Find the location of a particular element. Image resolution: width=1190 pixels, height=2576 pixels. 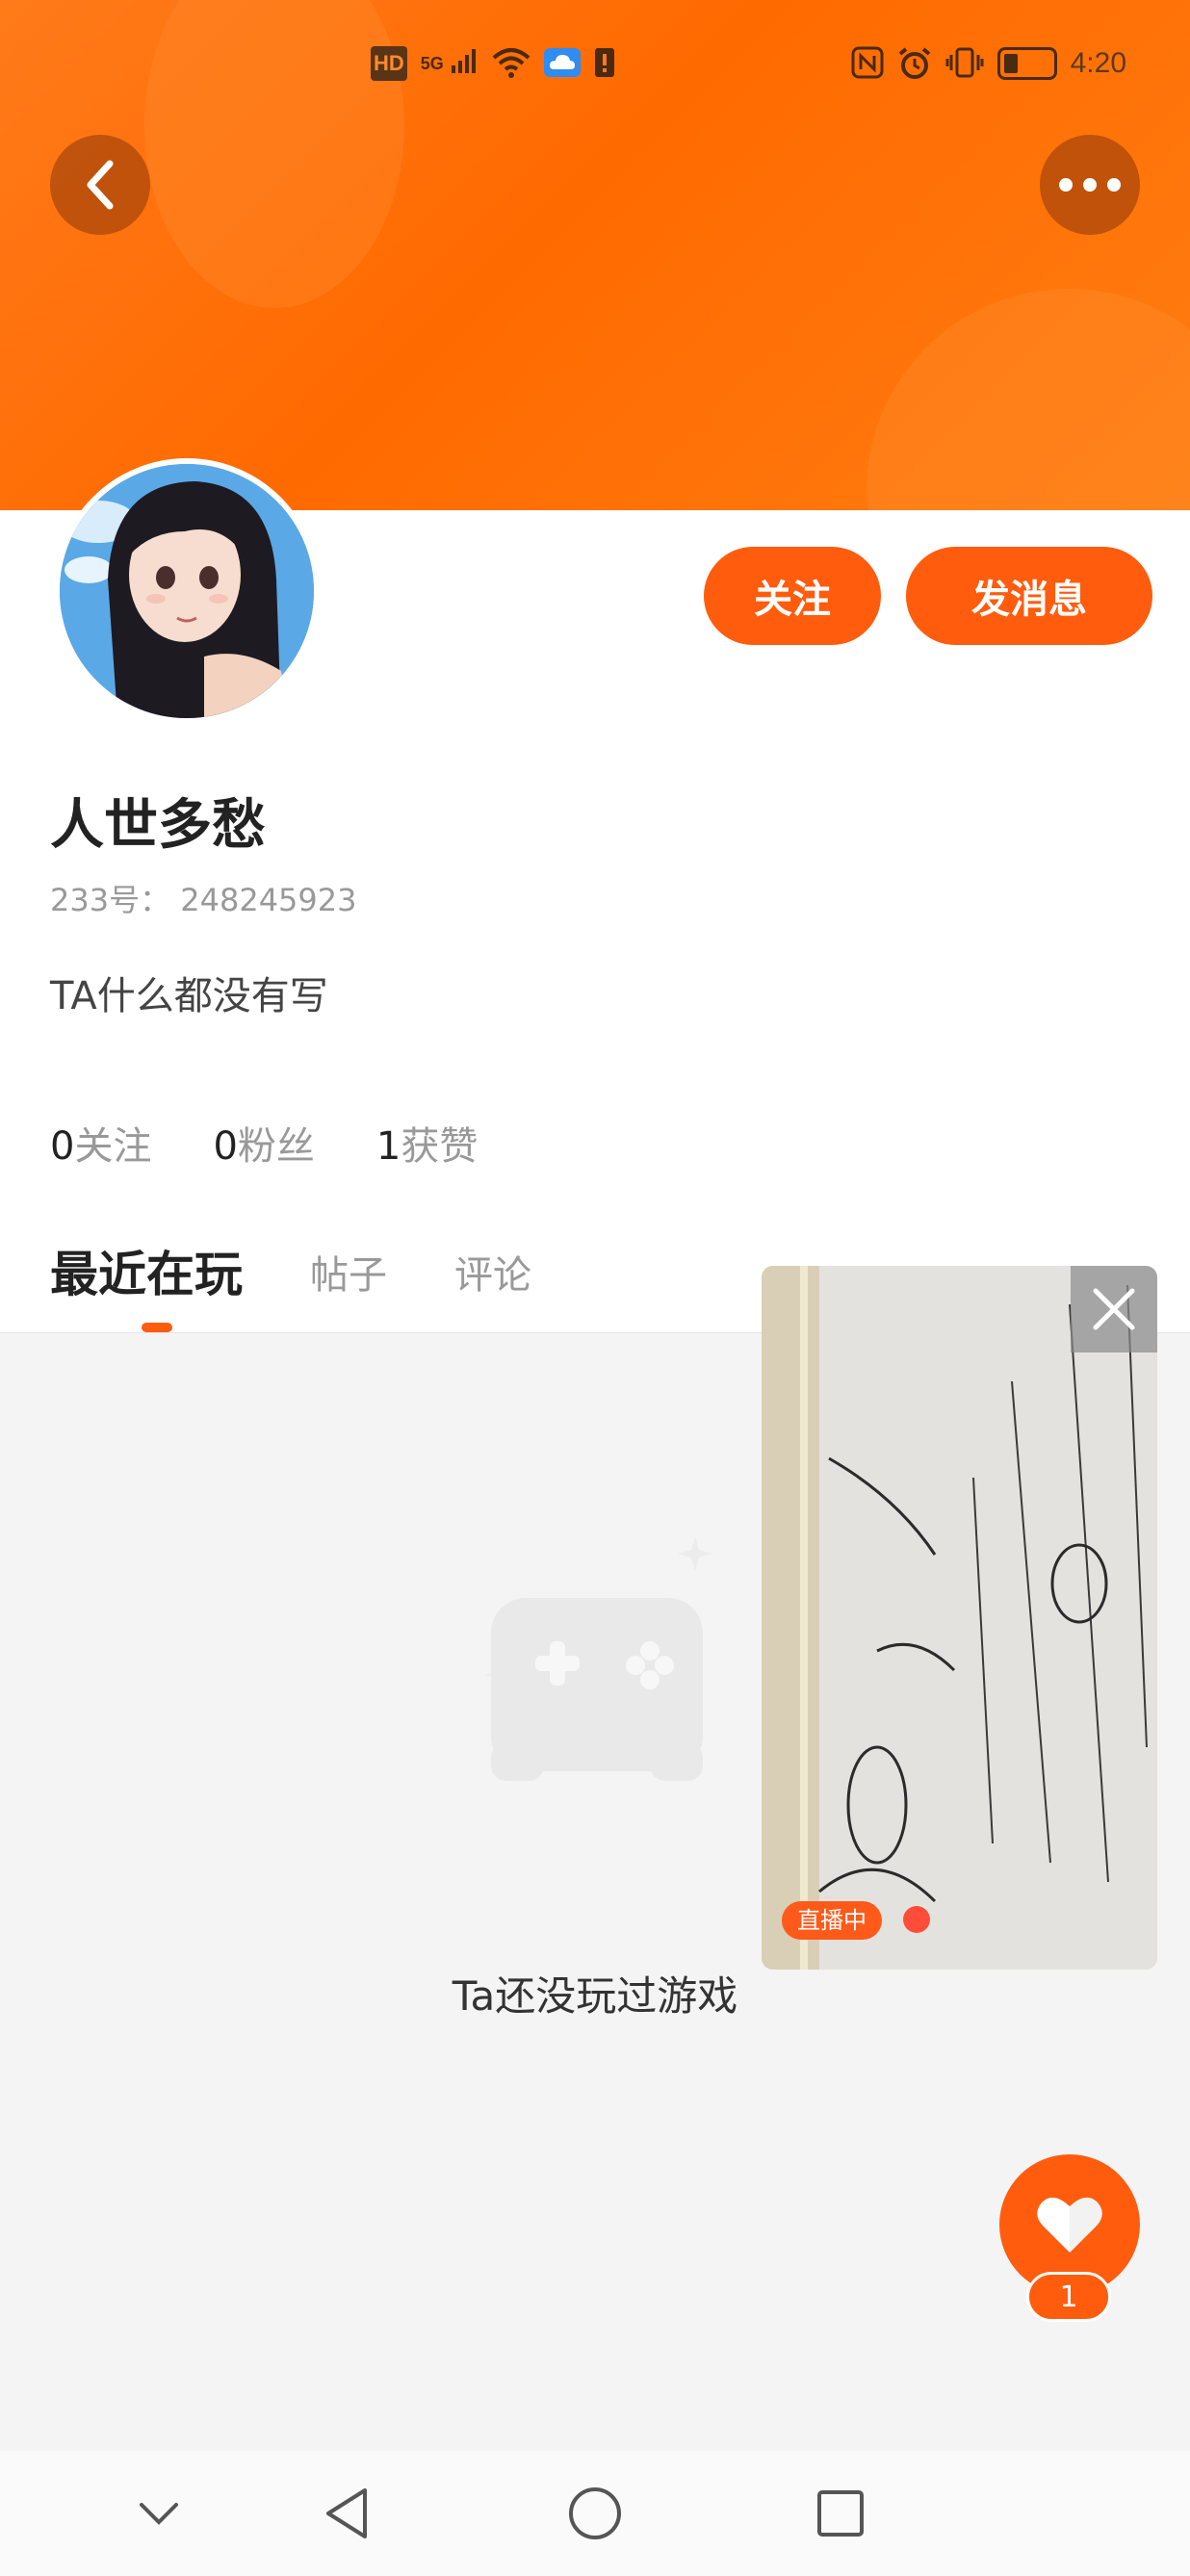

live-status-badge: 直播中 is located at coordinates (832, 1921).